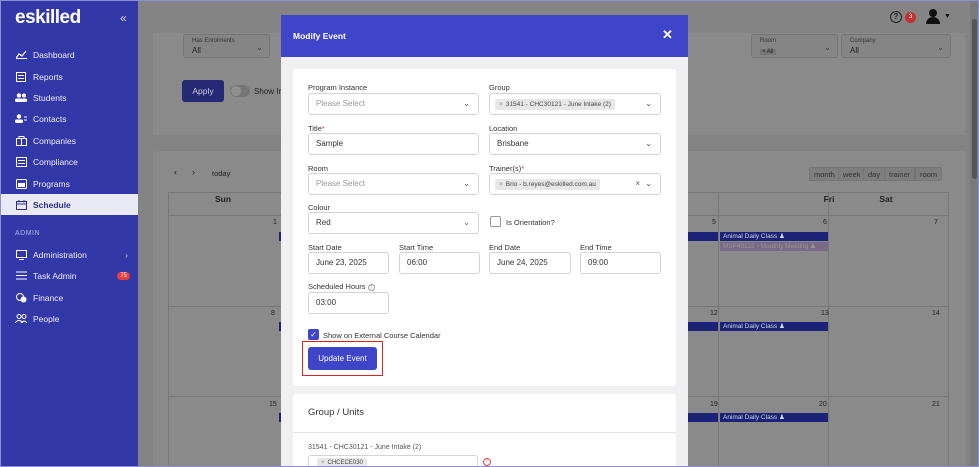 The width and height of the screenshot is (979, 467). Describe the element at coordinates (393, 104) in the screenshot. I see `program-instance-select: Please Select ⌄` at that location.